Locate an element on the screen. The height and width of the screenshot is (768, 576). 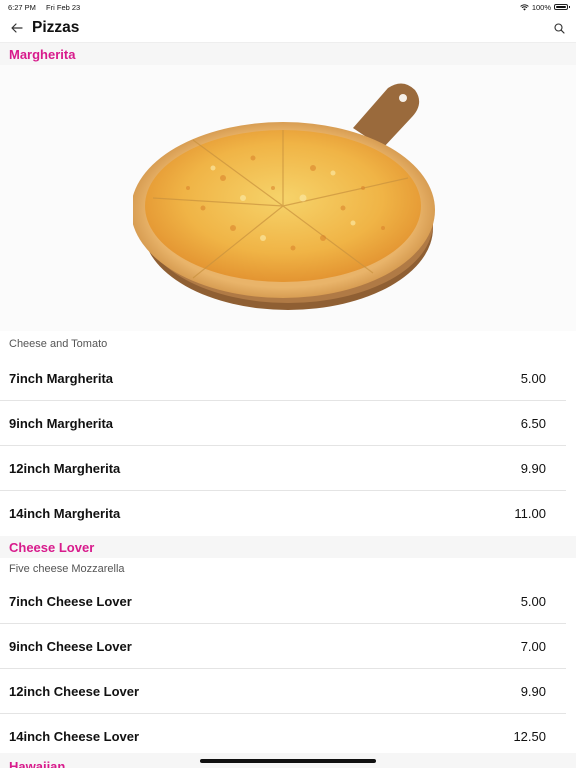
menu-item-row: 7inch Cheese Lover 5.00 is located at coordinates (283, 602).